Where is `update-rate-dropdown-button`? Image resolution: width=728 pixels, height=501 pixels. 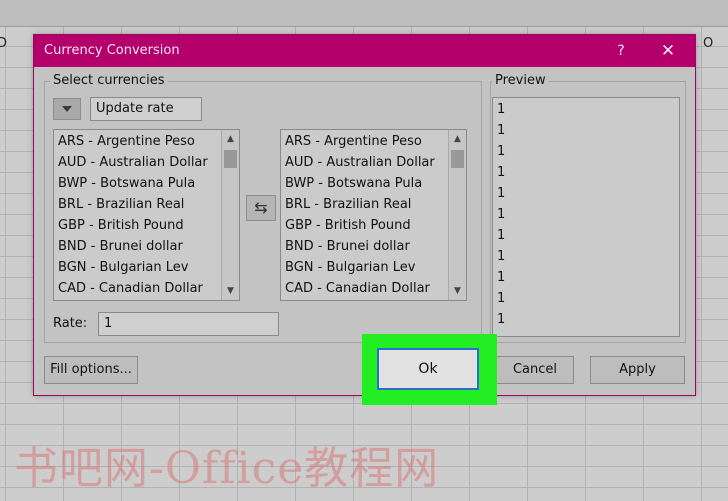
update-rate-dropdown-button is located at coordinates (67, 109).